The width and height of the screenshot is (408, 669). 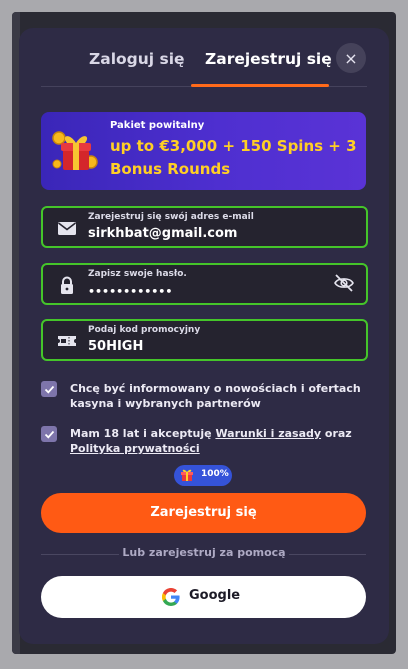 I want to click on google-signup-button: Google, so click(x=203, y=597).